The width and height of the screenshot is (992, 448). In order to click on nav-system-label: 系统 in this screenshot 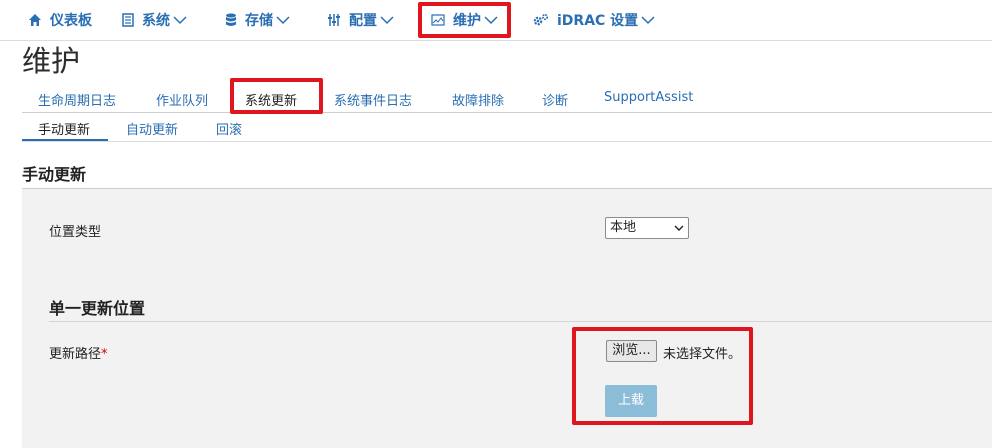, I will do `click(156, 21)`.